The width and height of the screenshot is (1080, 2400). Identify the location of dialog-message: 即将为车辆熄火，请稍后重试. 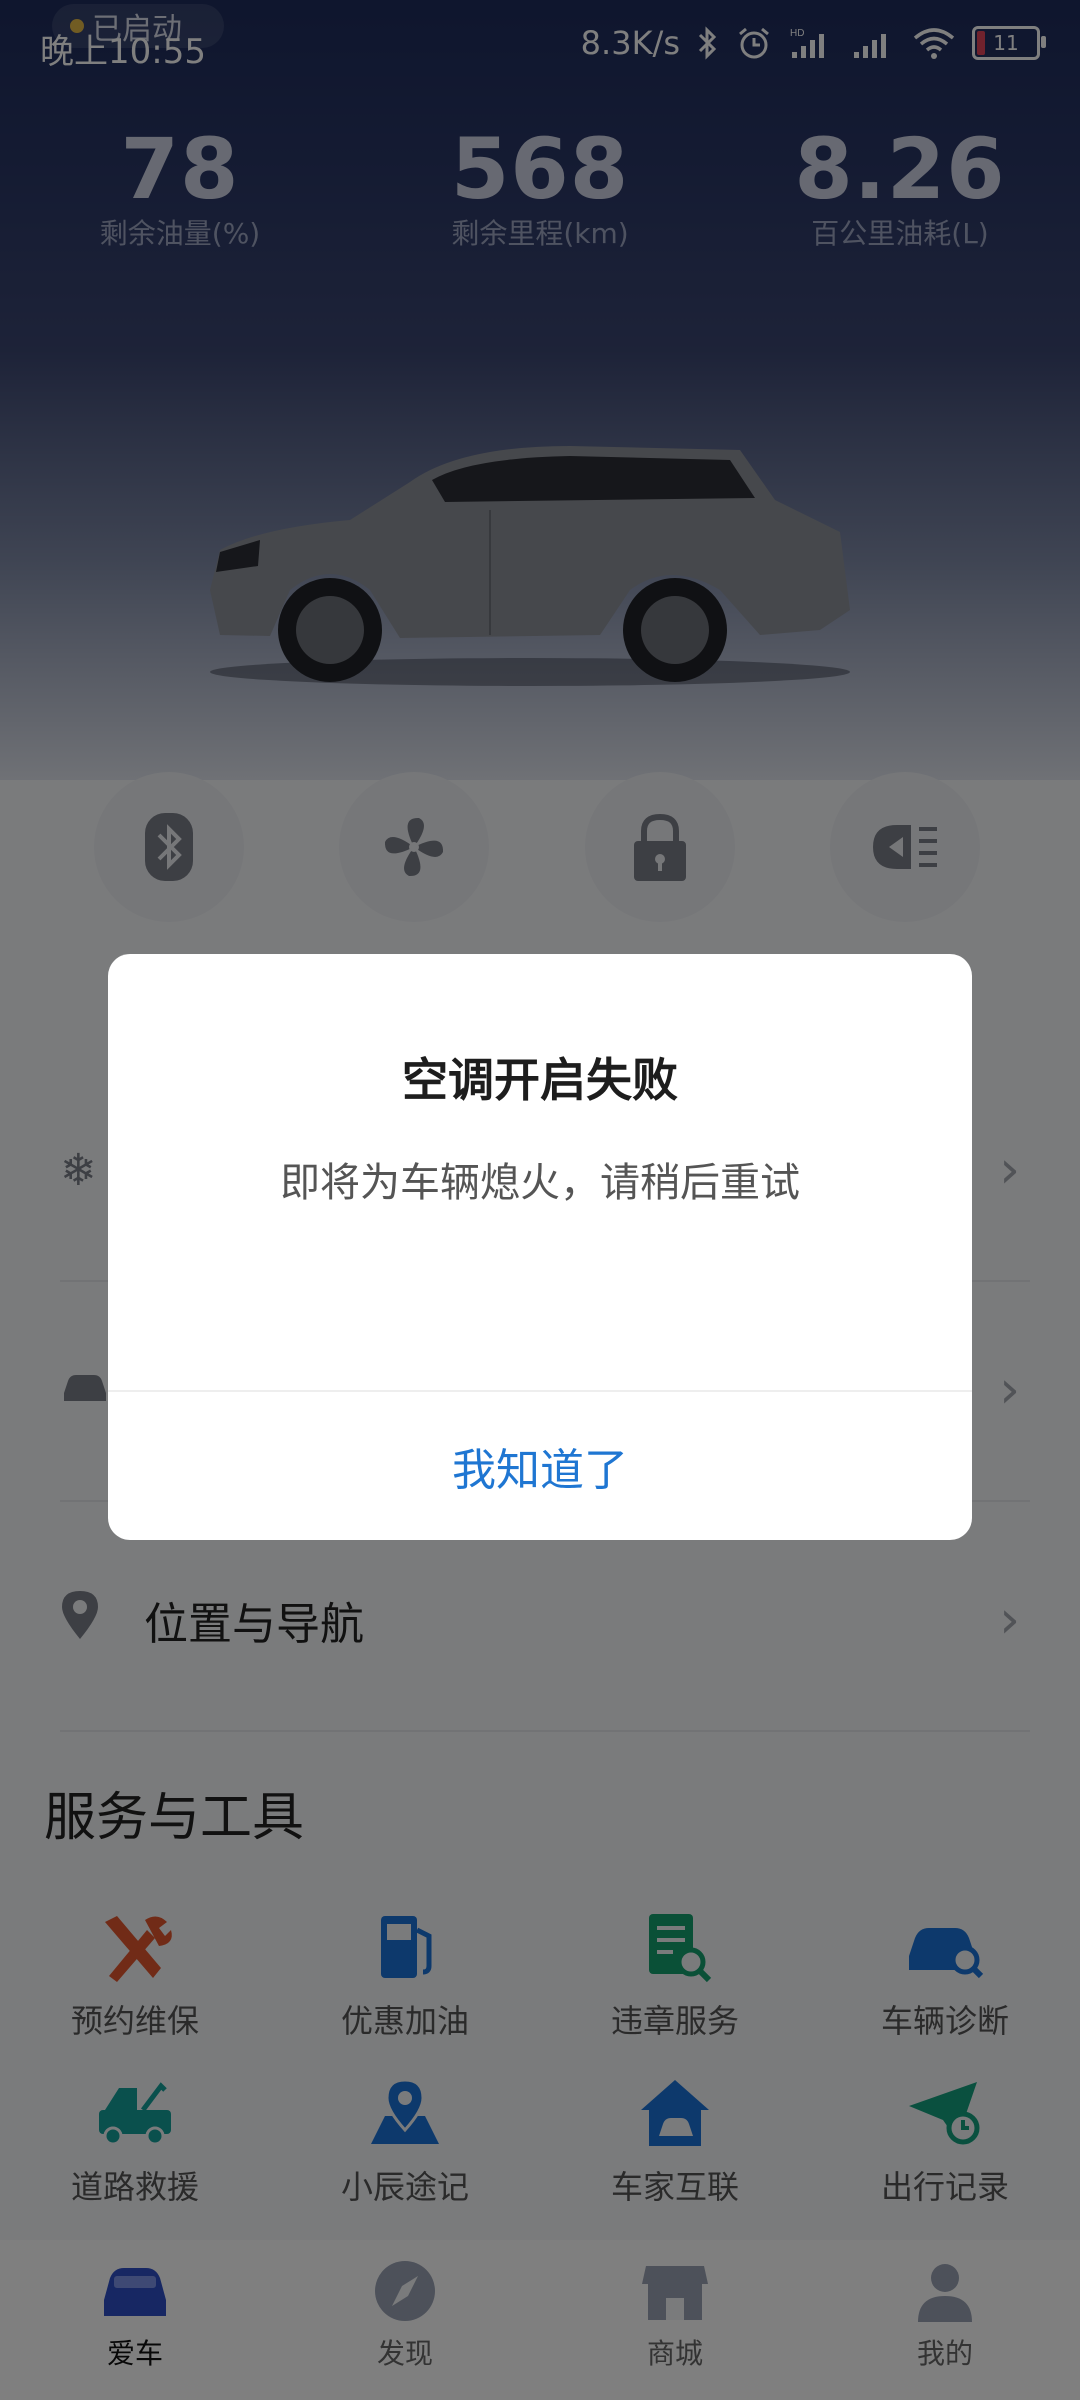
(540, 1183).